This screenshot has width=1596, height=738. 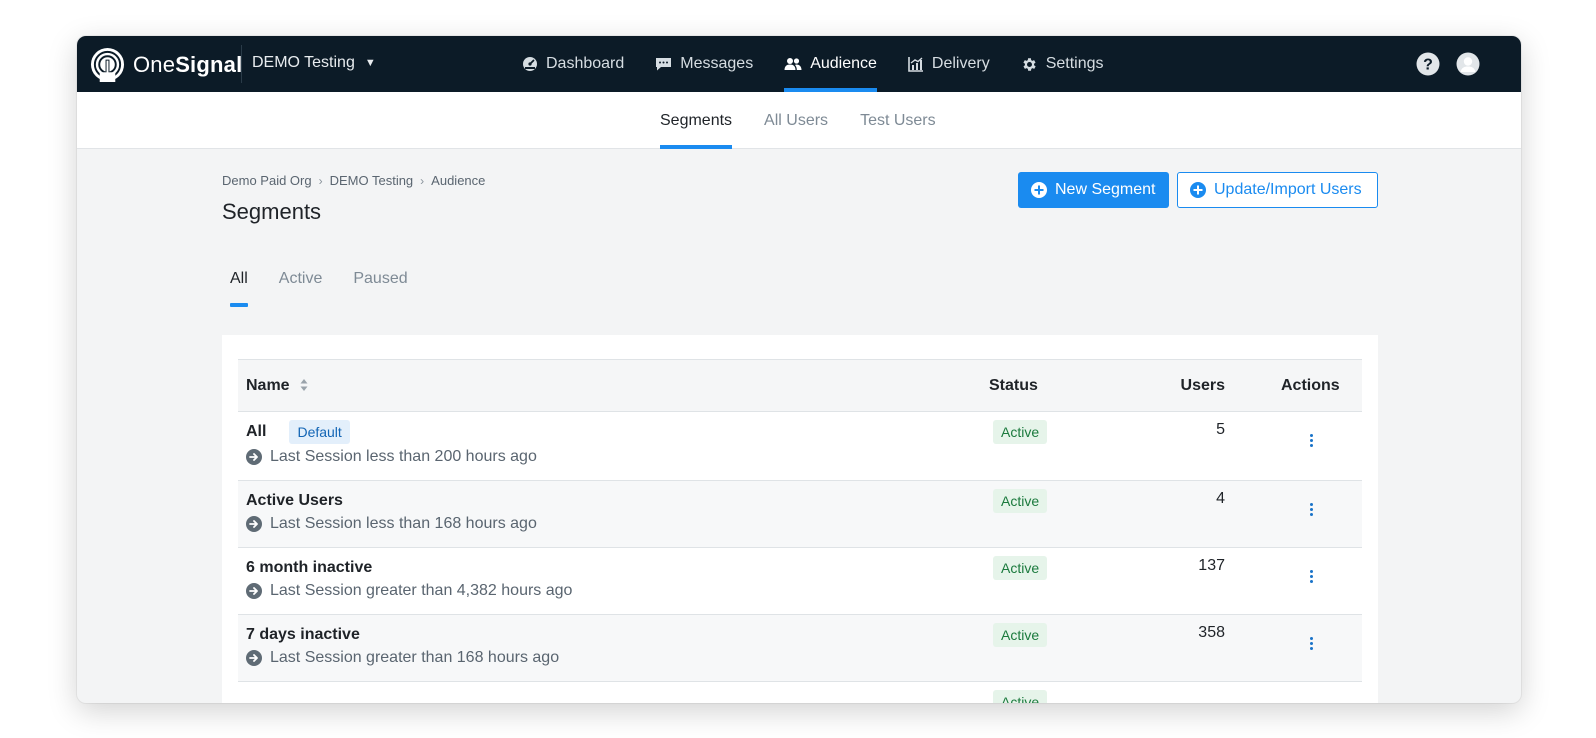 What do you see at coordinates (1468, 64) in the screenshot?
I see `user-avatar-icon` at bounding box center [1468, 64].